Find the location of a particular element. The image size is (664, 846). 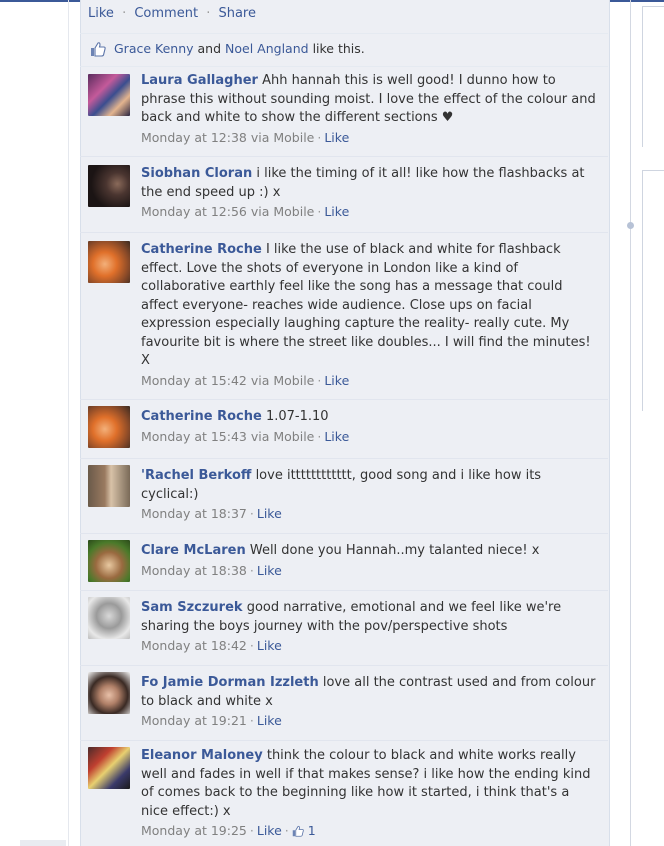

comment-link: Comment is located at coordinates (166, 13).